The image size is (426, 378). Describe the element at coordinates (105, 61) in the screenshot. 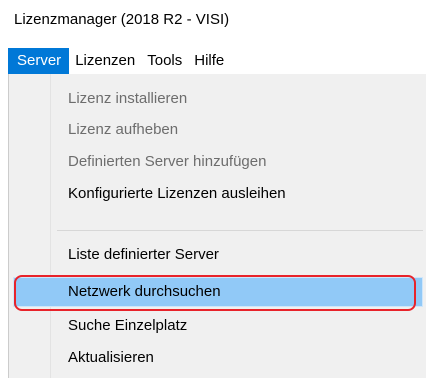

I see `menu-lizenzen: Lizenzen` at that location.